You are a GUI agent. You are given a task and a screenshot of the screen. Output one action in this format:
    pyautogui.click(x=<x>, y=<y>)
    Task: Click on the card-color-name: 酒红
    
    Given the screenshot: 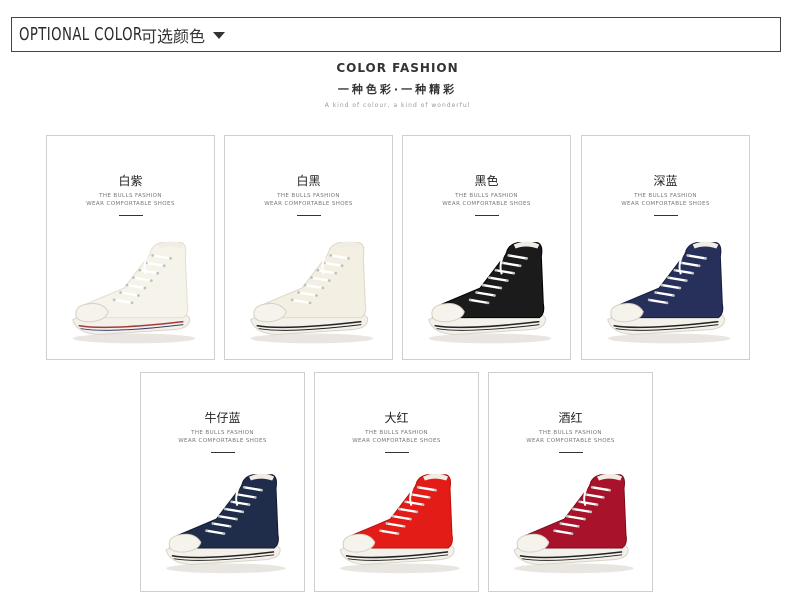 What is the action you would take?
    pyautogui.click(x=570, y=418)
    